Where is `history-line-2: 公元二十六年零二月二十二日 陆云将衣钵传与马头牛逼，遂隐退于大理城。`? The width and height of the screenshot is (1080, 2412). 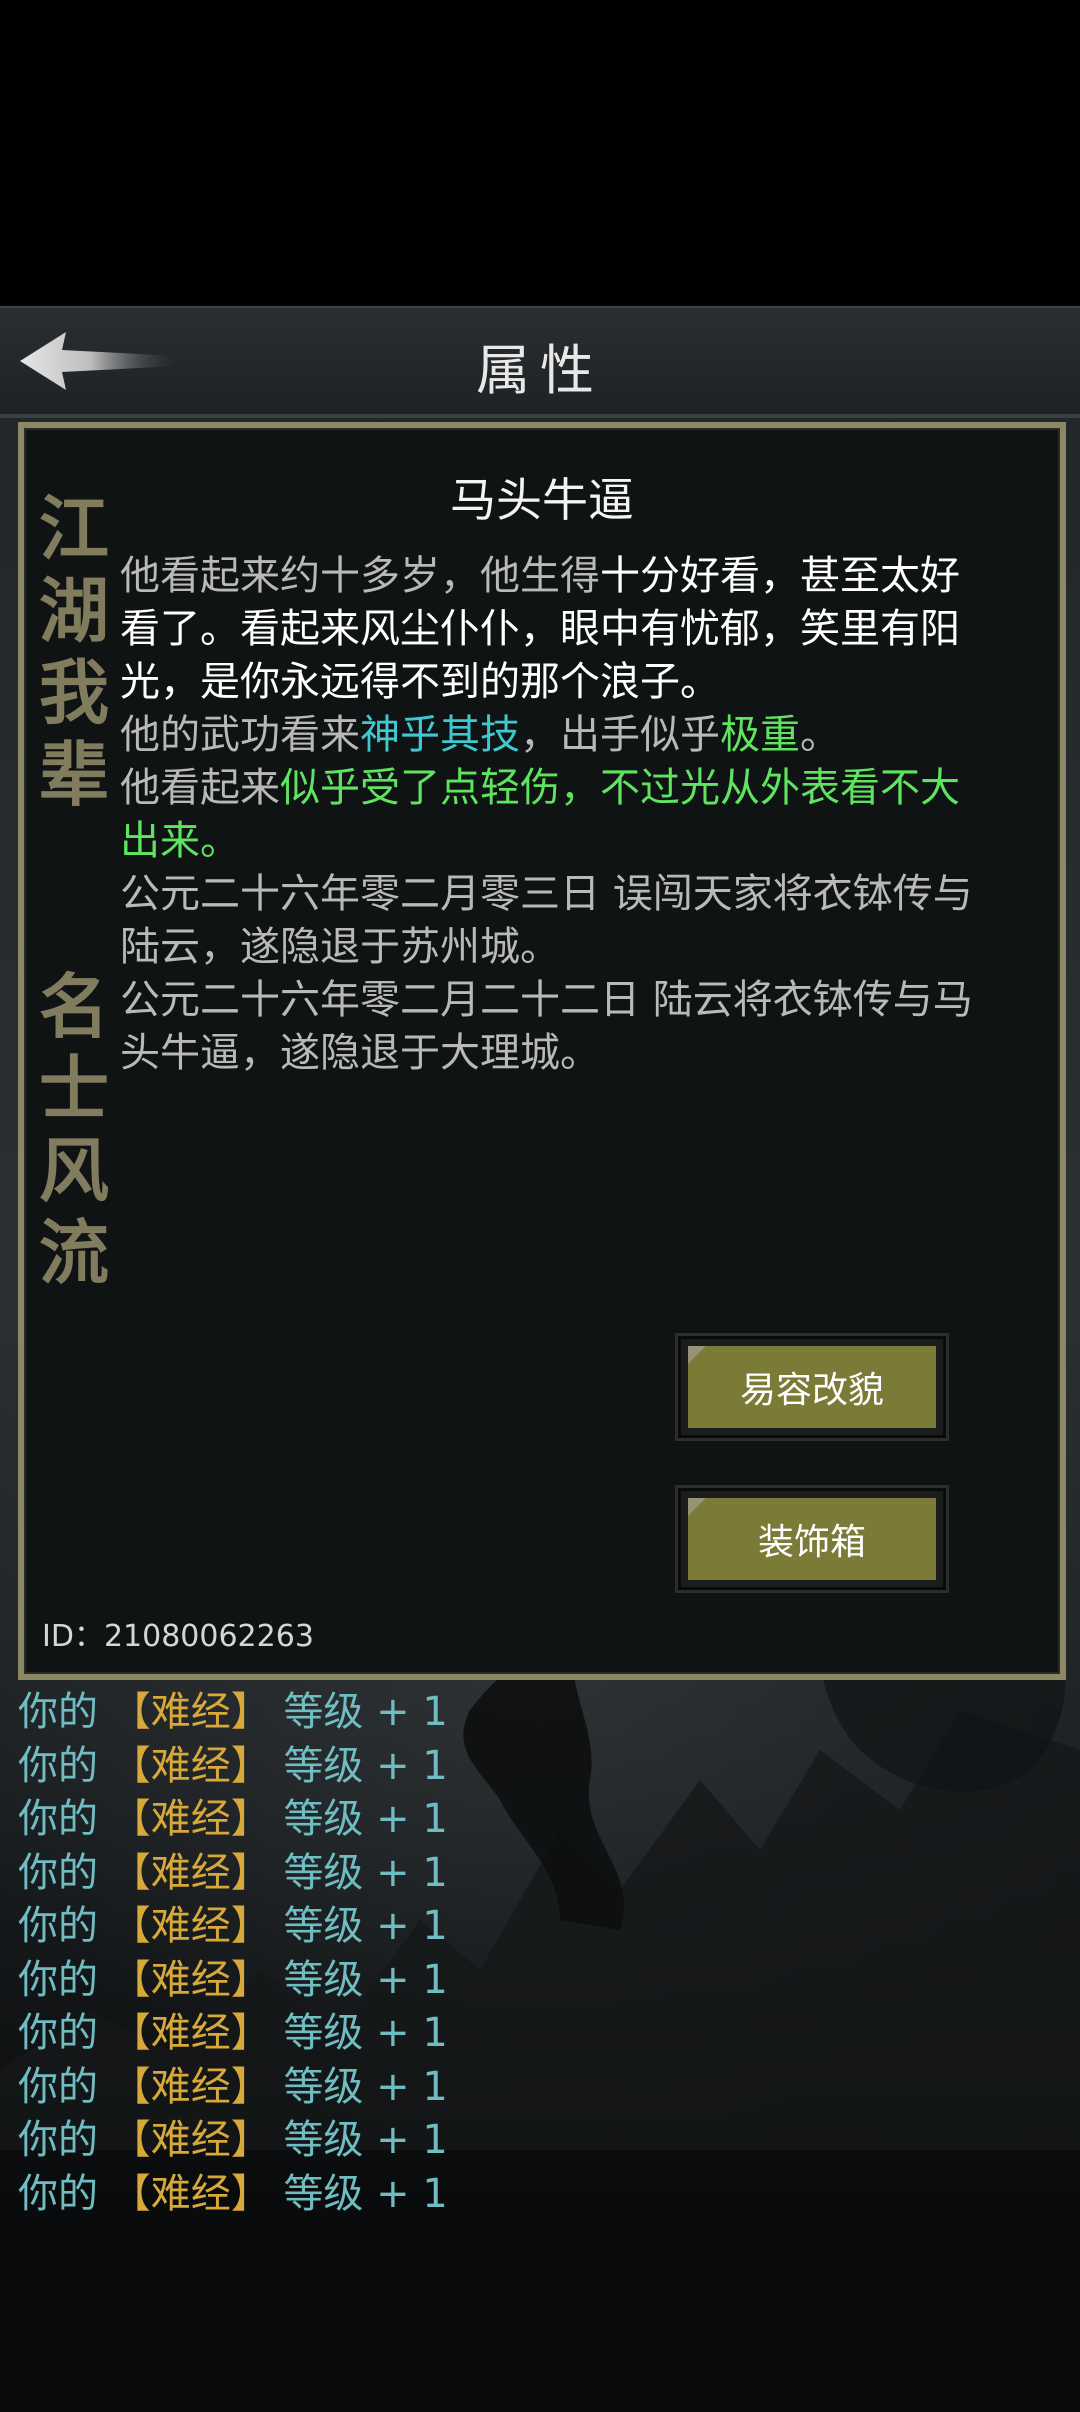
history-line-2: 公元二十六年零二月二十二日 陆云将衣钵传与马头牛逼，遂隐退于大理城。 is located at coordinates (546, 1026).